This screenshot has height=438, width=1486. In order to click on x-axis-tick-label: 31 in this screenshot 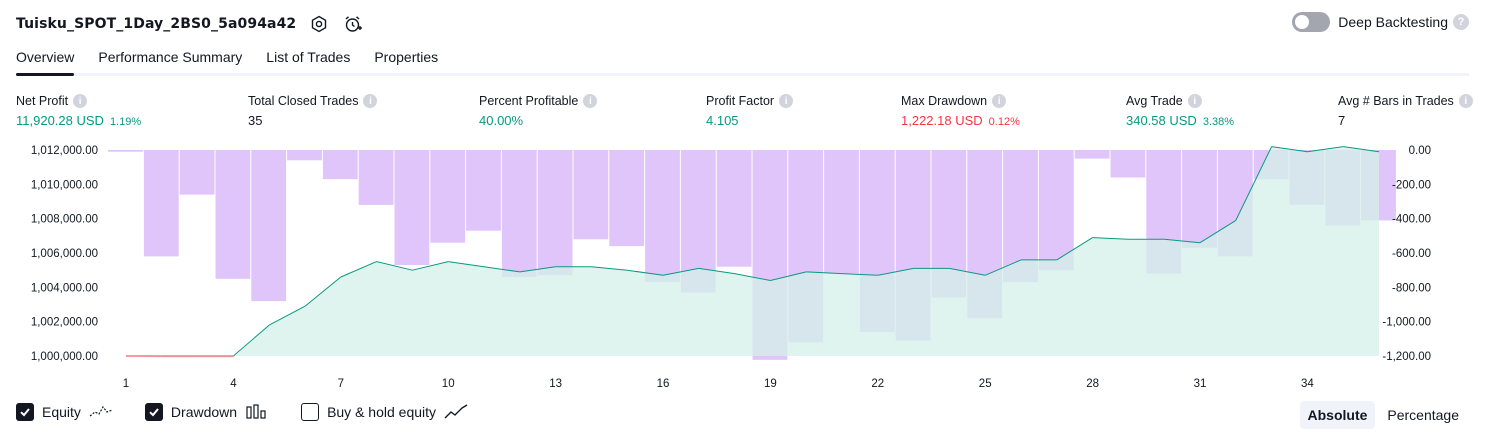, I will do `click(1200, 384)`.